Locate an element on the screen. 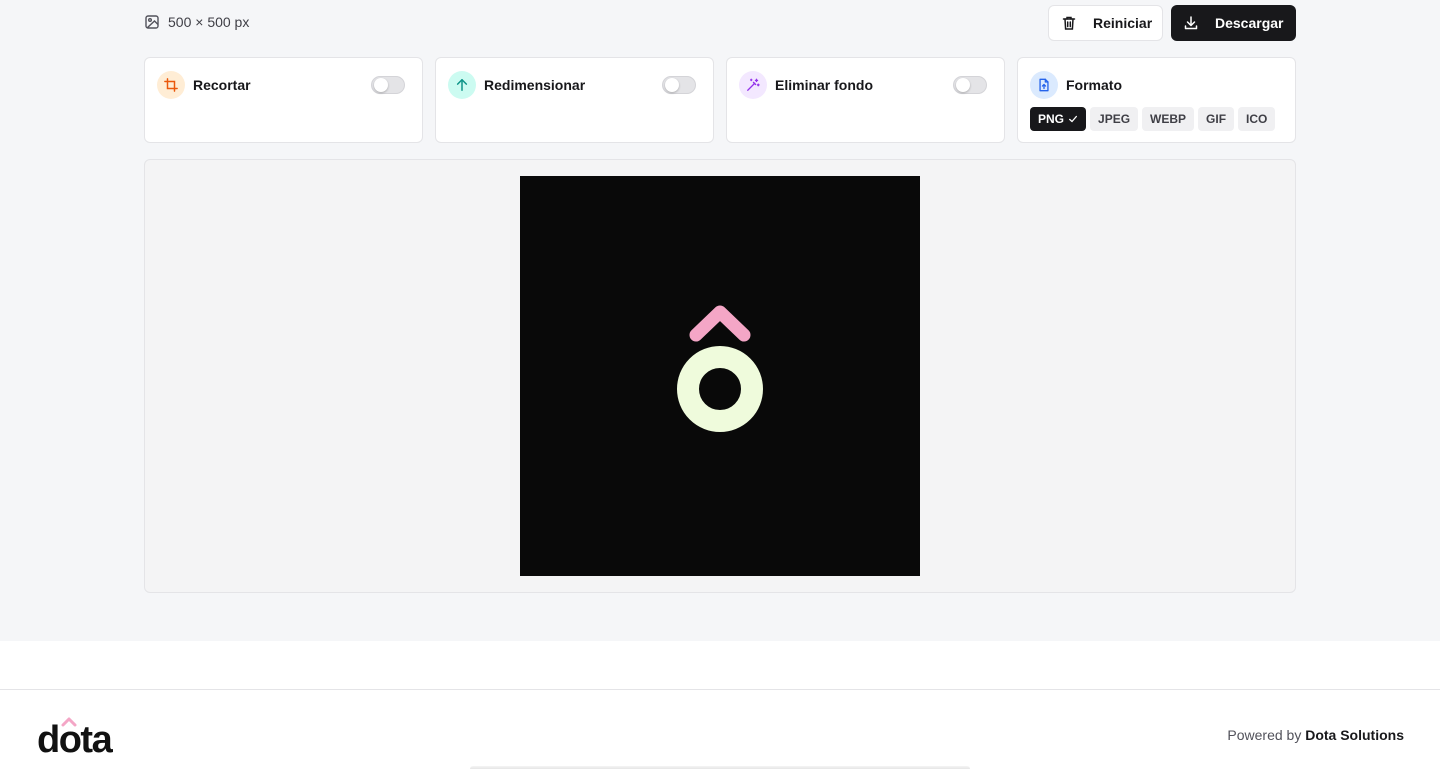 The width and height of the screenshot is (1440, 769). format-option-label: JPEG is located at coordinates (1114, 119).